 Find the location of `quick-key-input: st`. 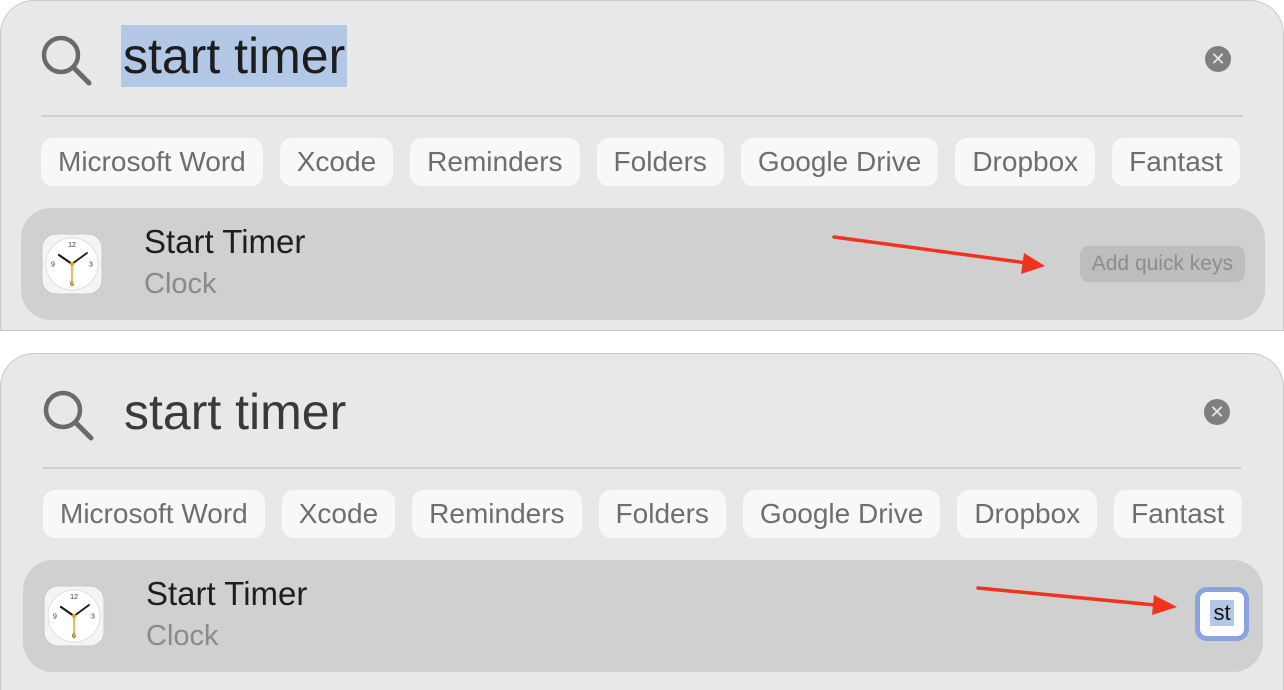

quick-key-input: st is located at coordinates (1222, 614).